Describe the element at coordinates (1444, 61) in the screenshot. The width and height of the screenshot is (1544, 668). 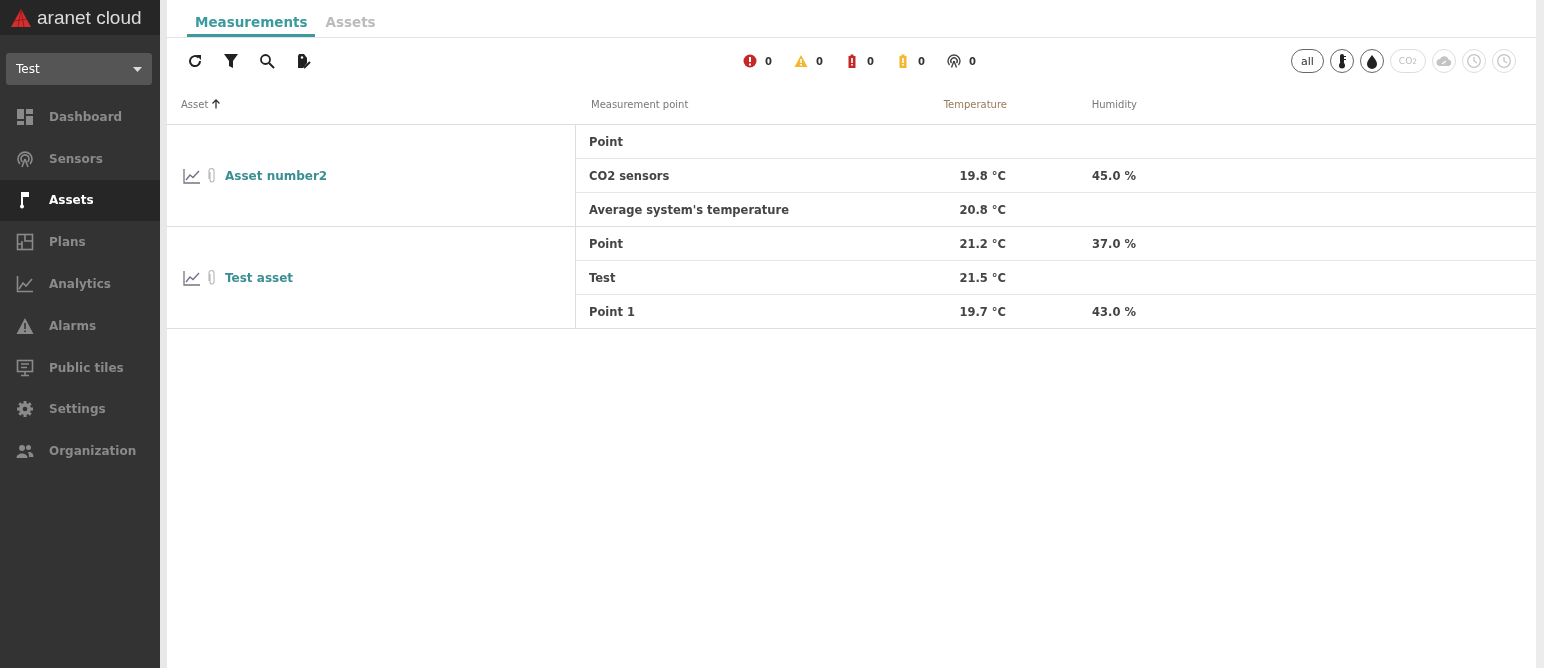
I see `cloud-icon` at that location.